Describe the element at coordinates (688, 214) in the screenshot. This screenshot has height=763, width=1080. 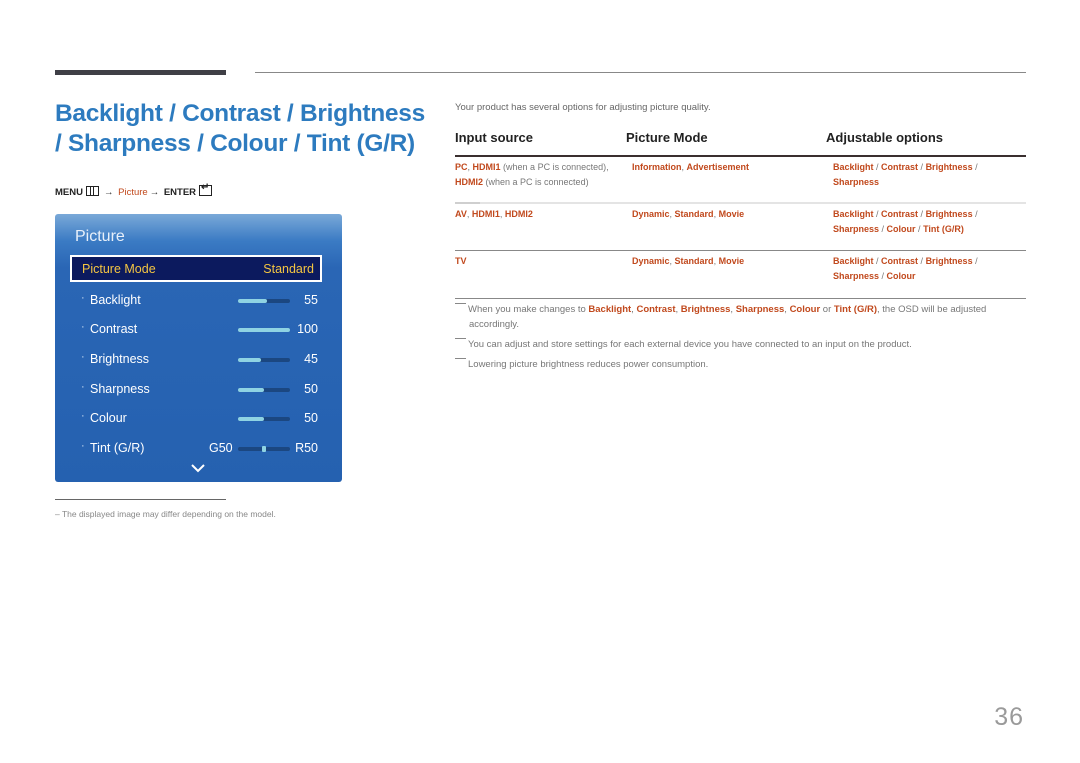
I see `cell-mode: Dynamic, Standard, Movie` at that location.